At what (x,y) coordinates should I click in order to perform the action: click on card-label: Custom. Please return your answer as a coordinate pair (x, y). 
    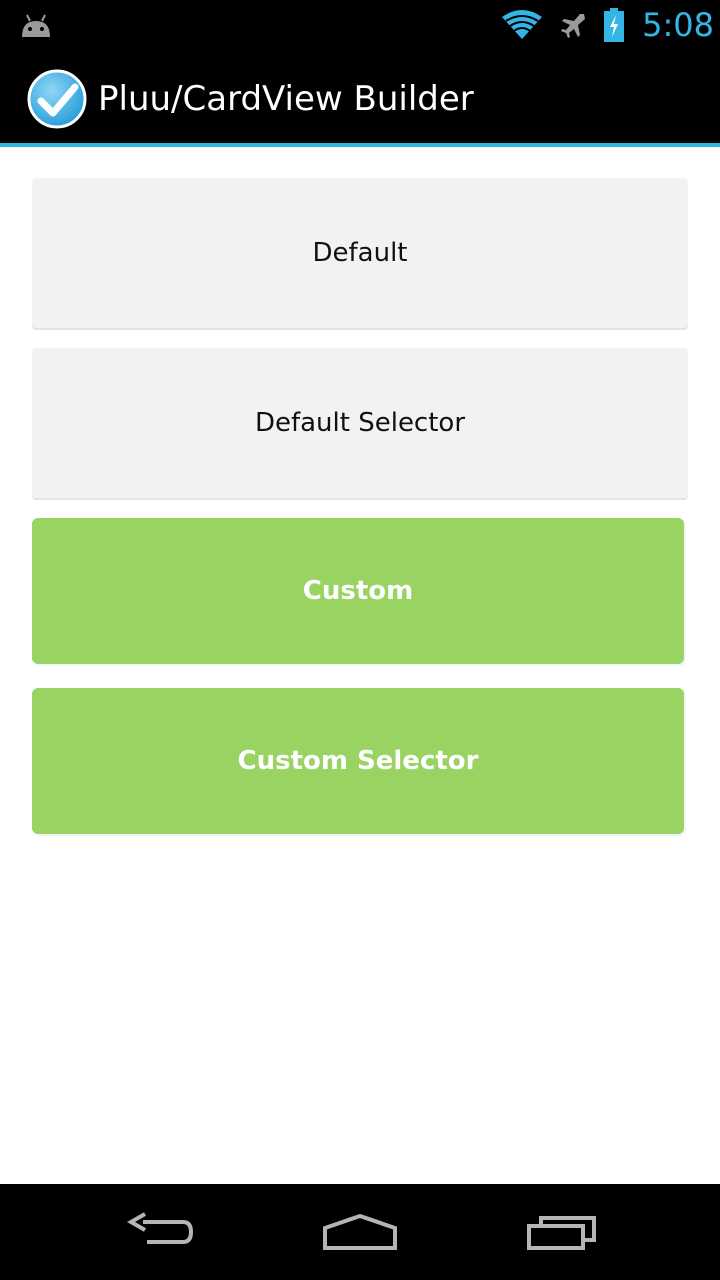
    Looking at the image, I should click on (358, 591).